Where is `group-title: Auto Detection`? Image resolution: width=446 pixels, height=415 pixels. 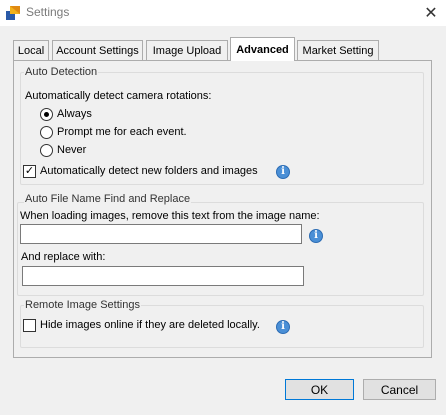 group-title: Auto Detection is located at coordinates (61, 72).